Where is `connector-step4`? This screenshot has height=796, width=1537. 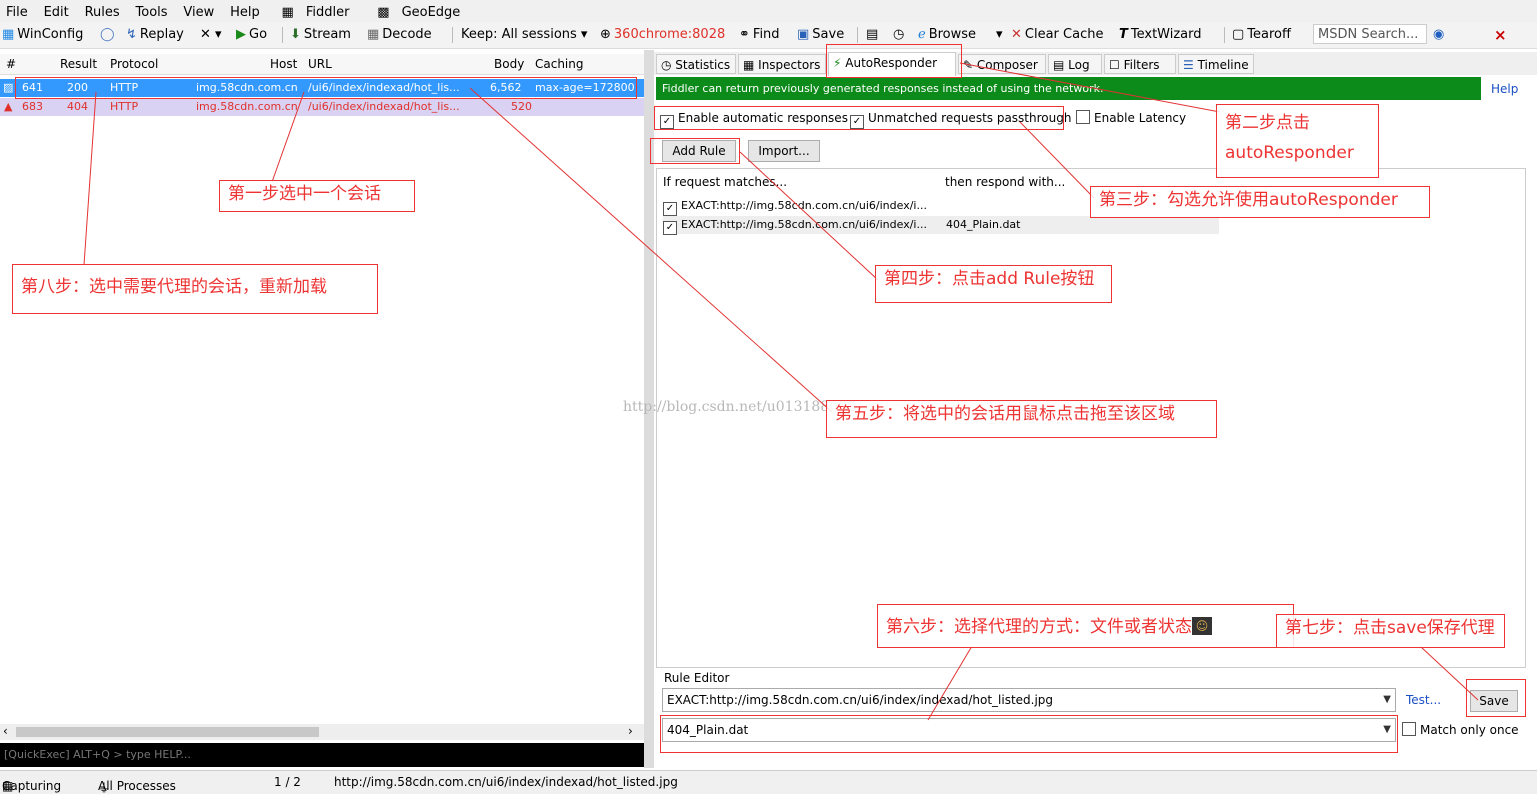
connector-step4 is located at coordinates (809, 216).